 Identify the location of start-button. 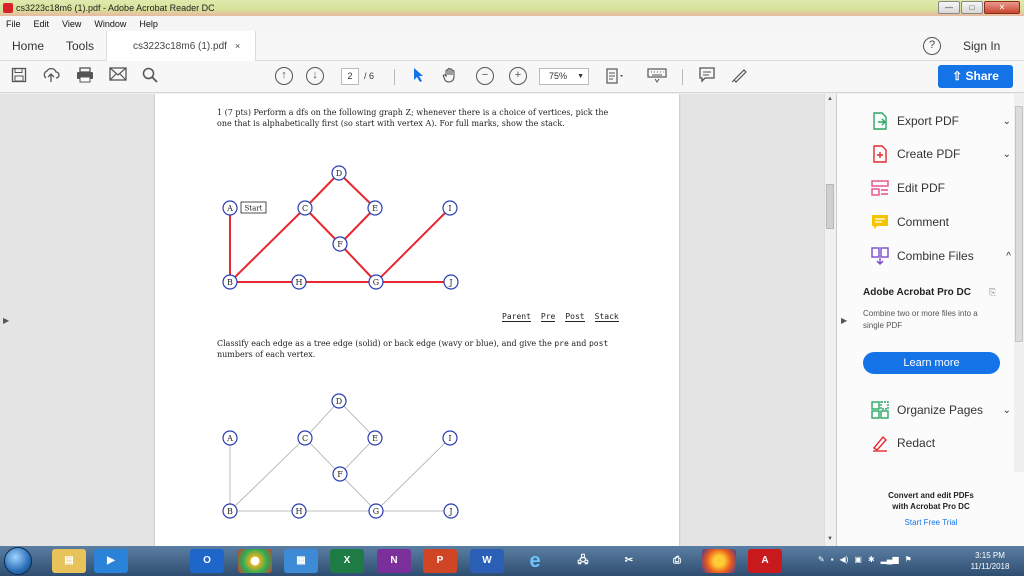
(18, 561).